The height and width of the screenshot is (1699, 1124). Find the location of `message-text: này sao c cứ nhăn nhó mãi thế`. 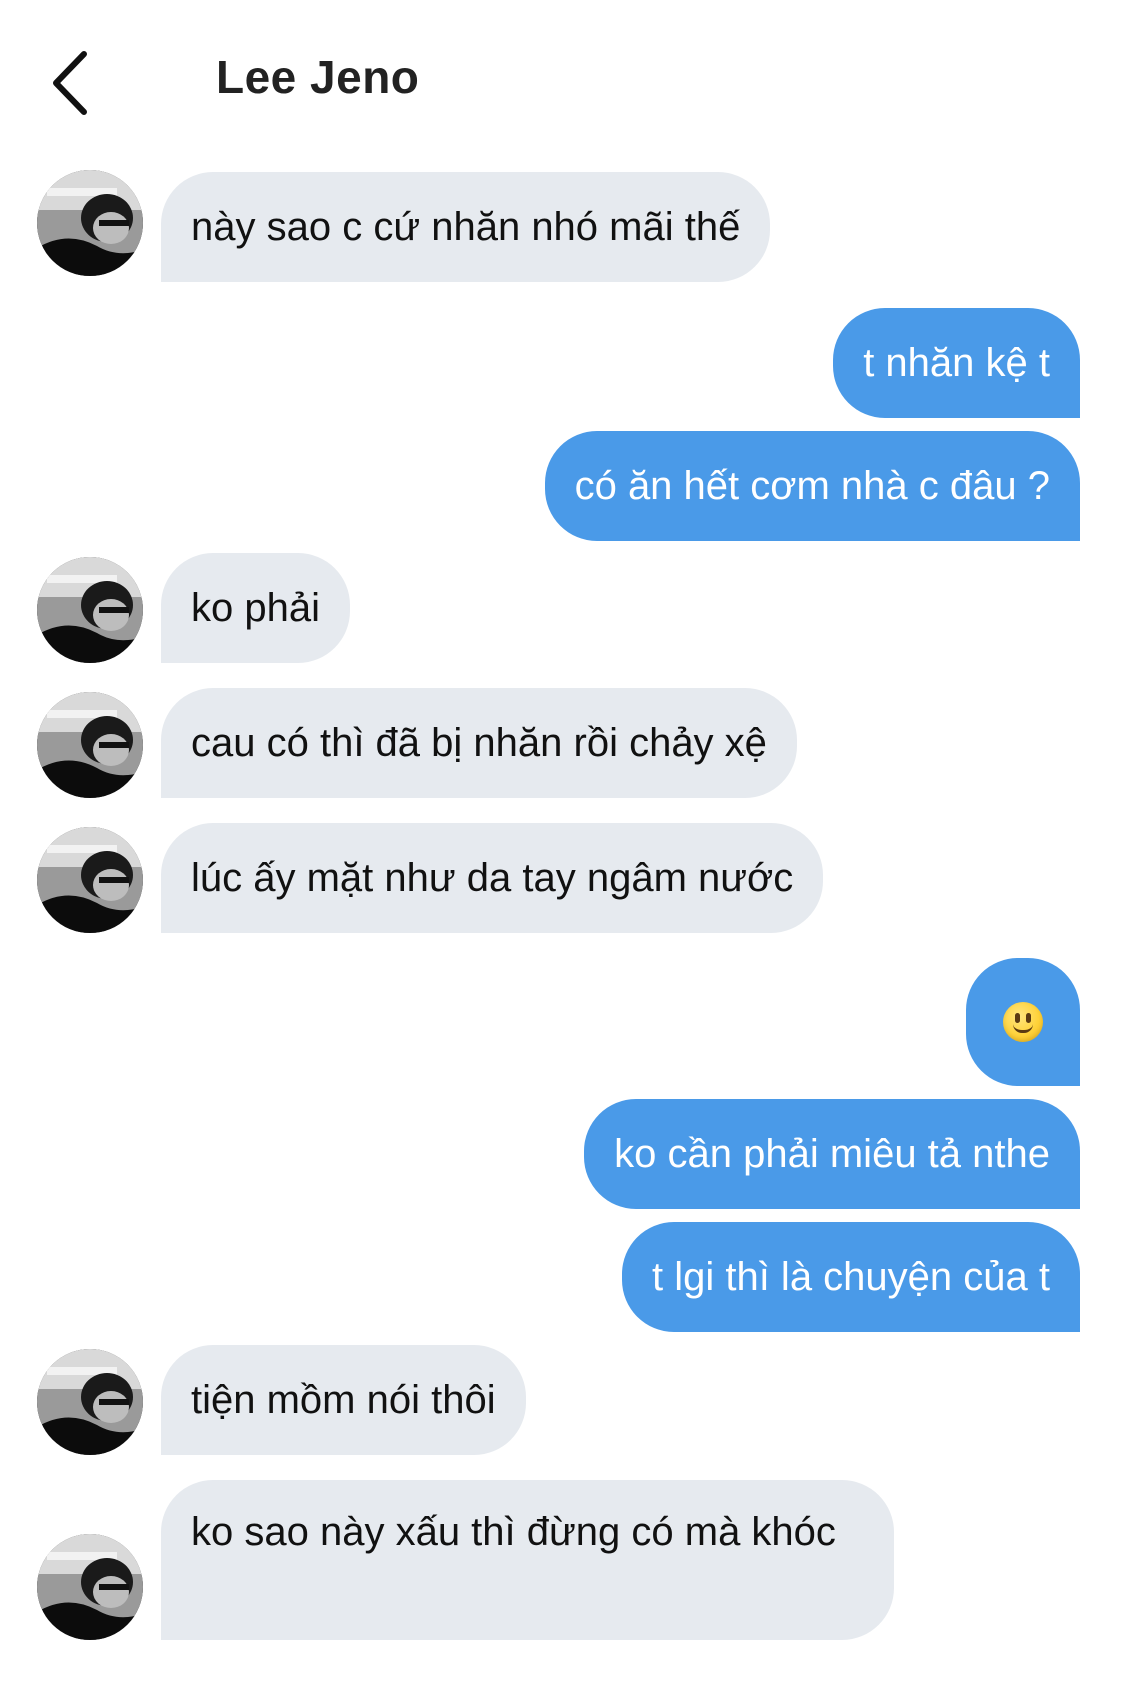

message-text: này sao c cứ nhăn nhó mãi thế is located at coordinates (466, 227).